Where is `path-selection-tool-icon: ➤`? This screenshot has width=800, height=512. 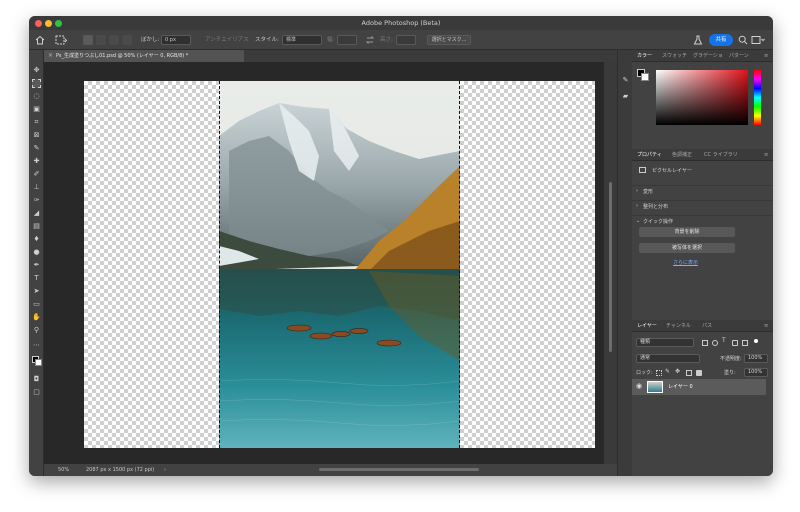
path-selection-tool-icon: ➤ is located at coordinates (36, 291).